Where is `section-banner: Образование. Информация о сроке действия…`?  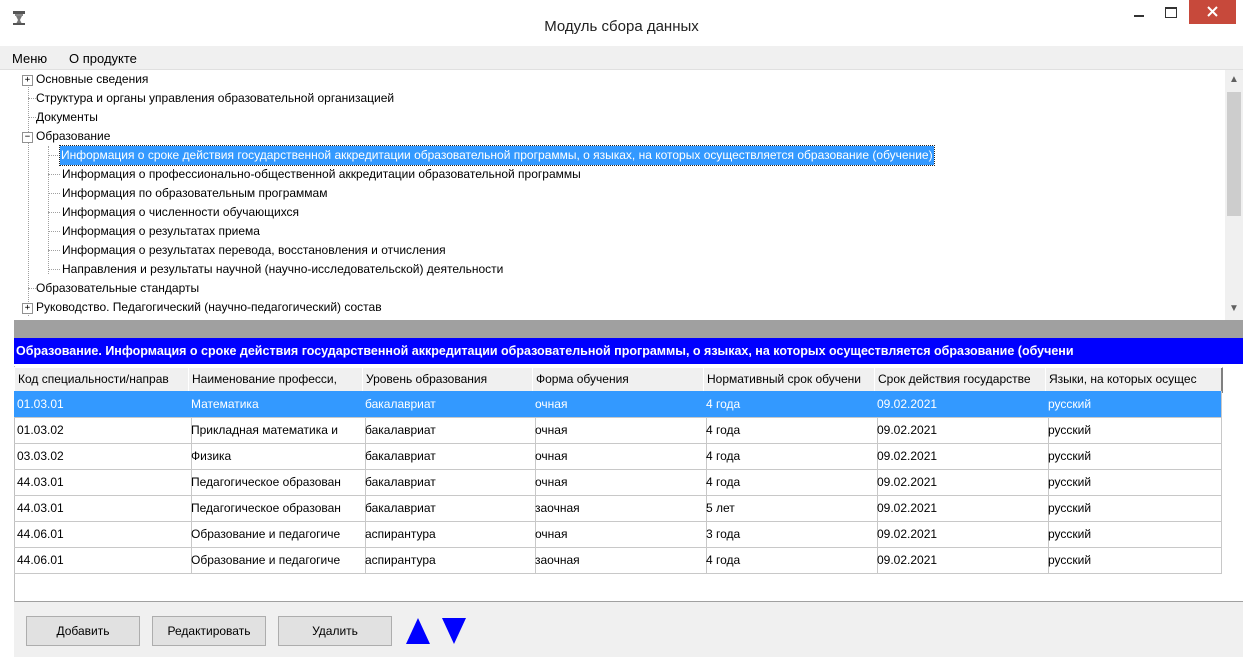
section-banner: Образование. Информация о сроке действия… is located at coordinates (628, 351).